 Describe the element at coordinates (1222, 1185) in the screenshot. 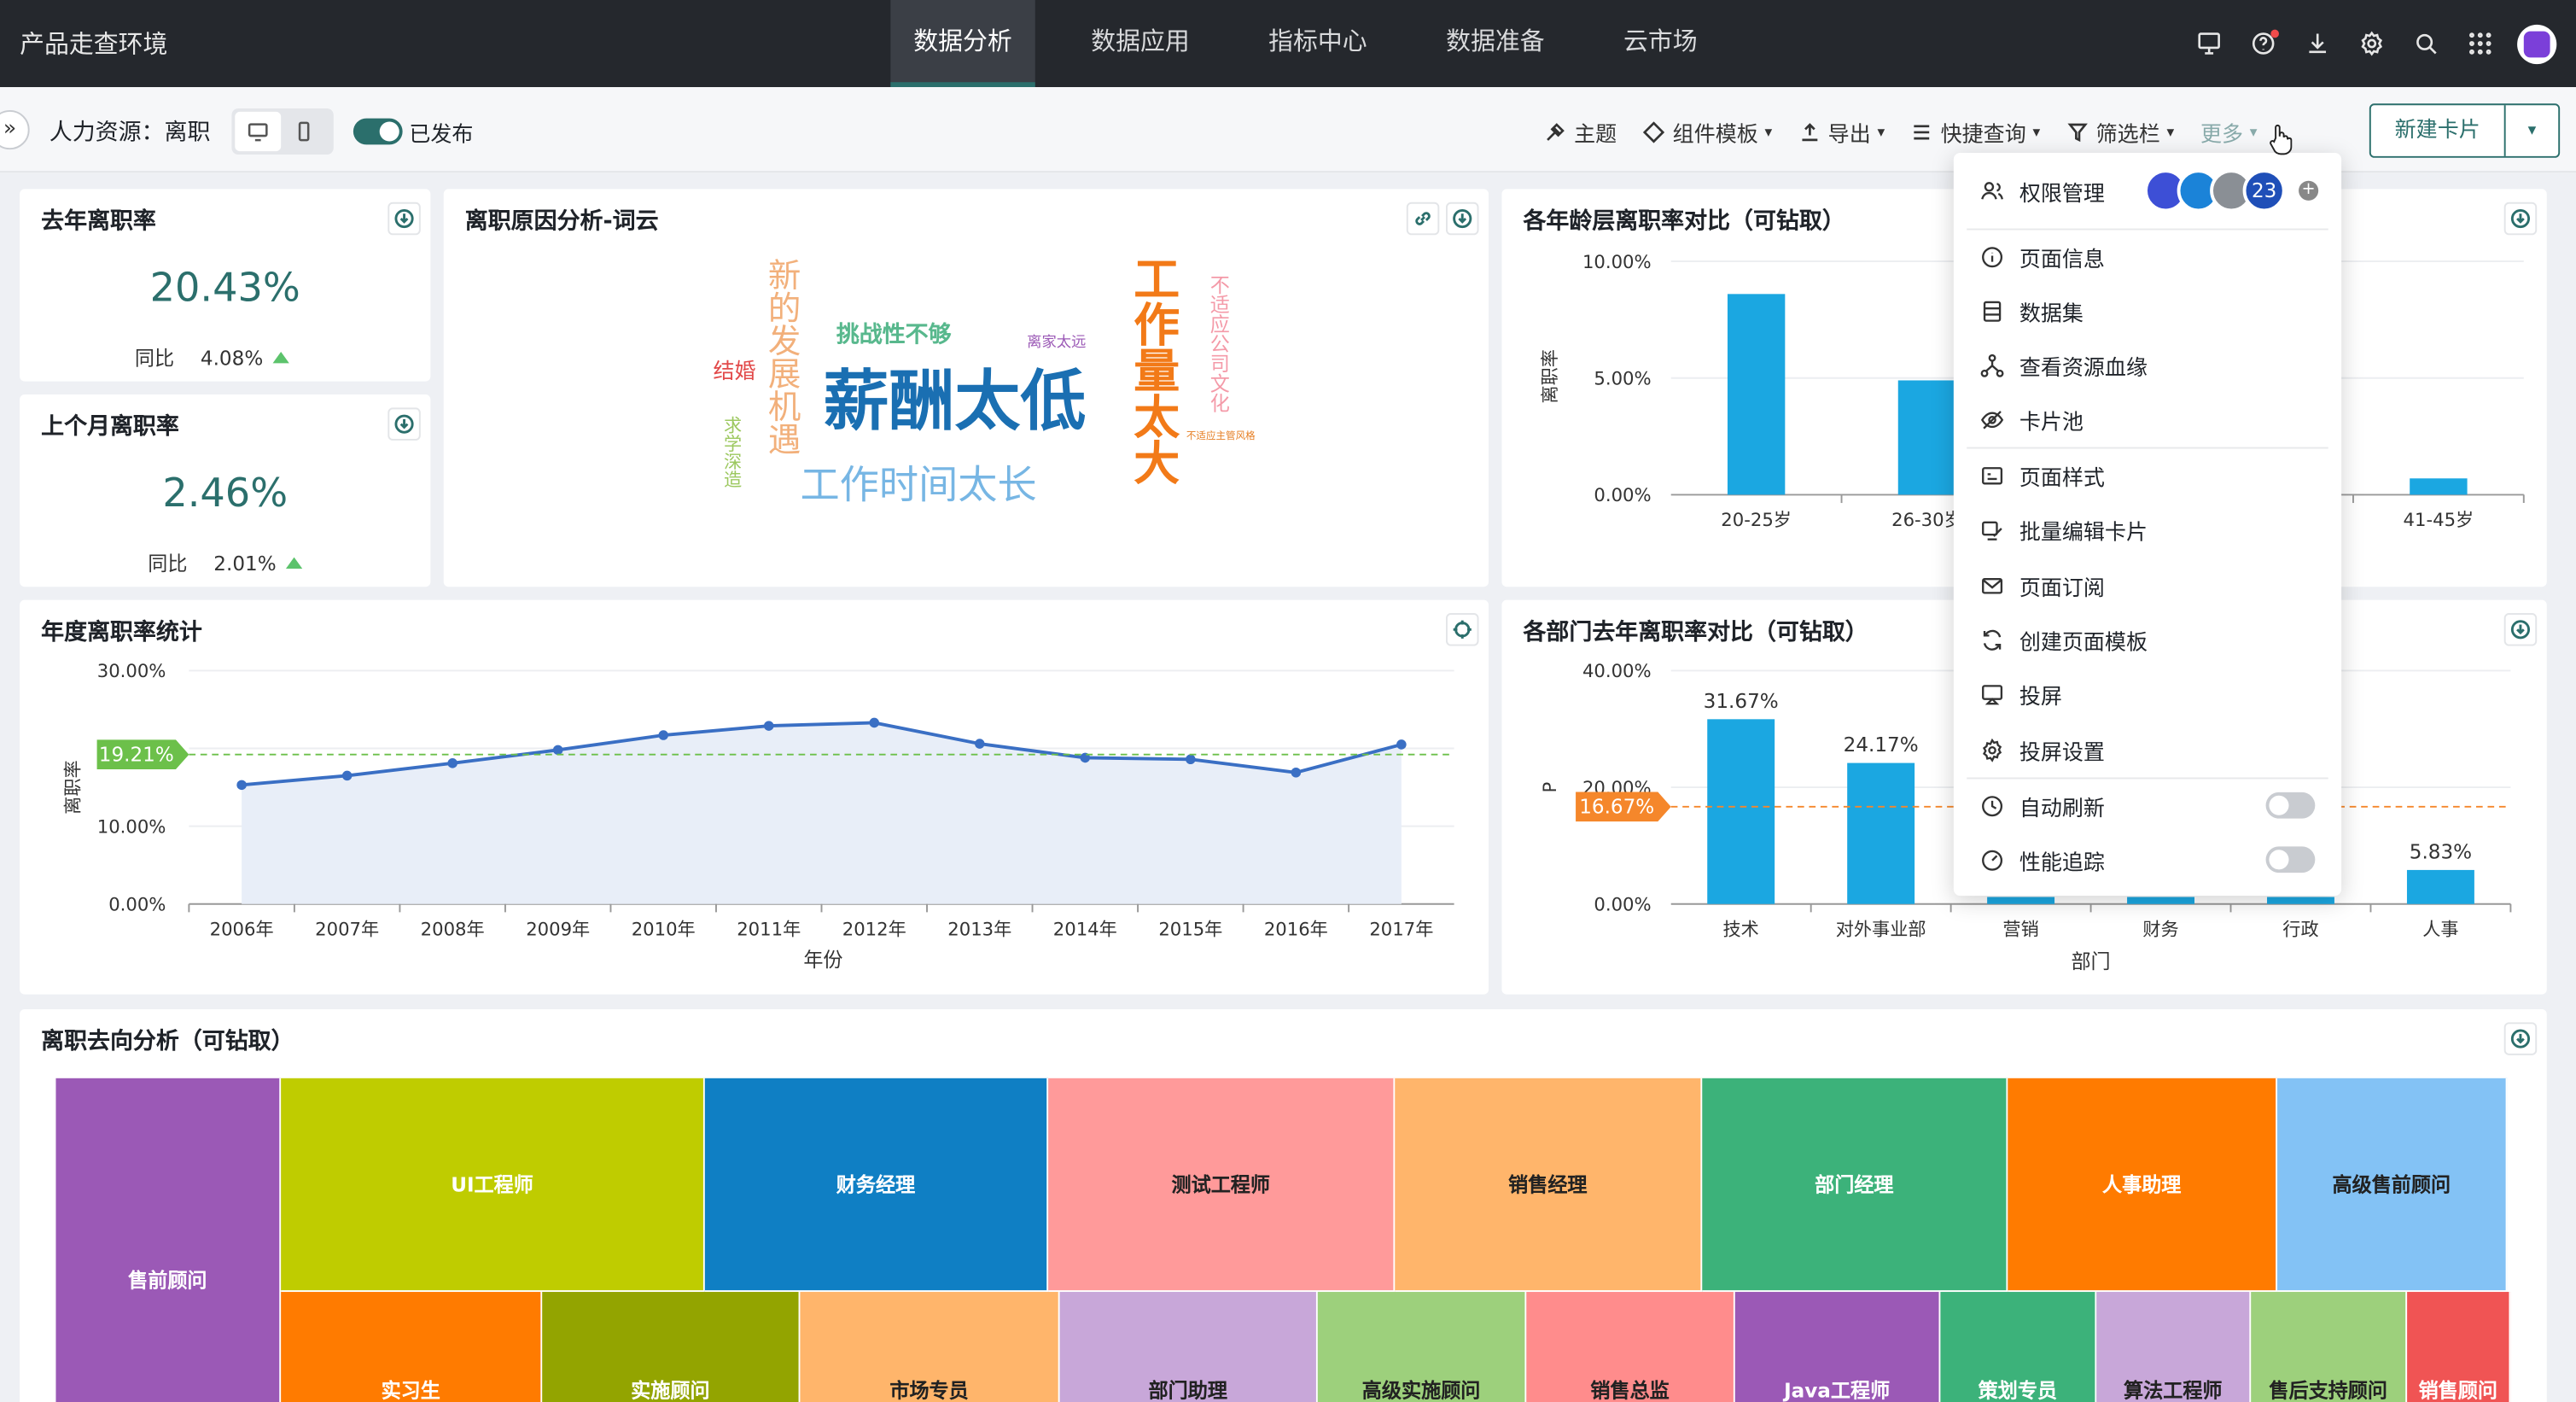

I see `treemap-cell: 测试工程师` at that location.